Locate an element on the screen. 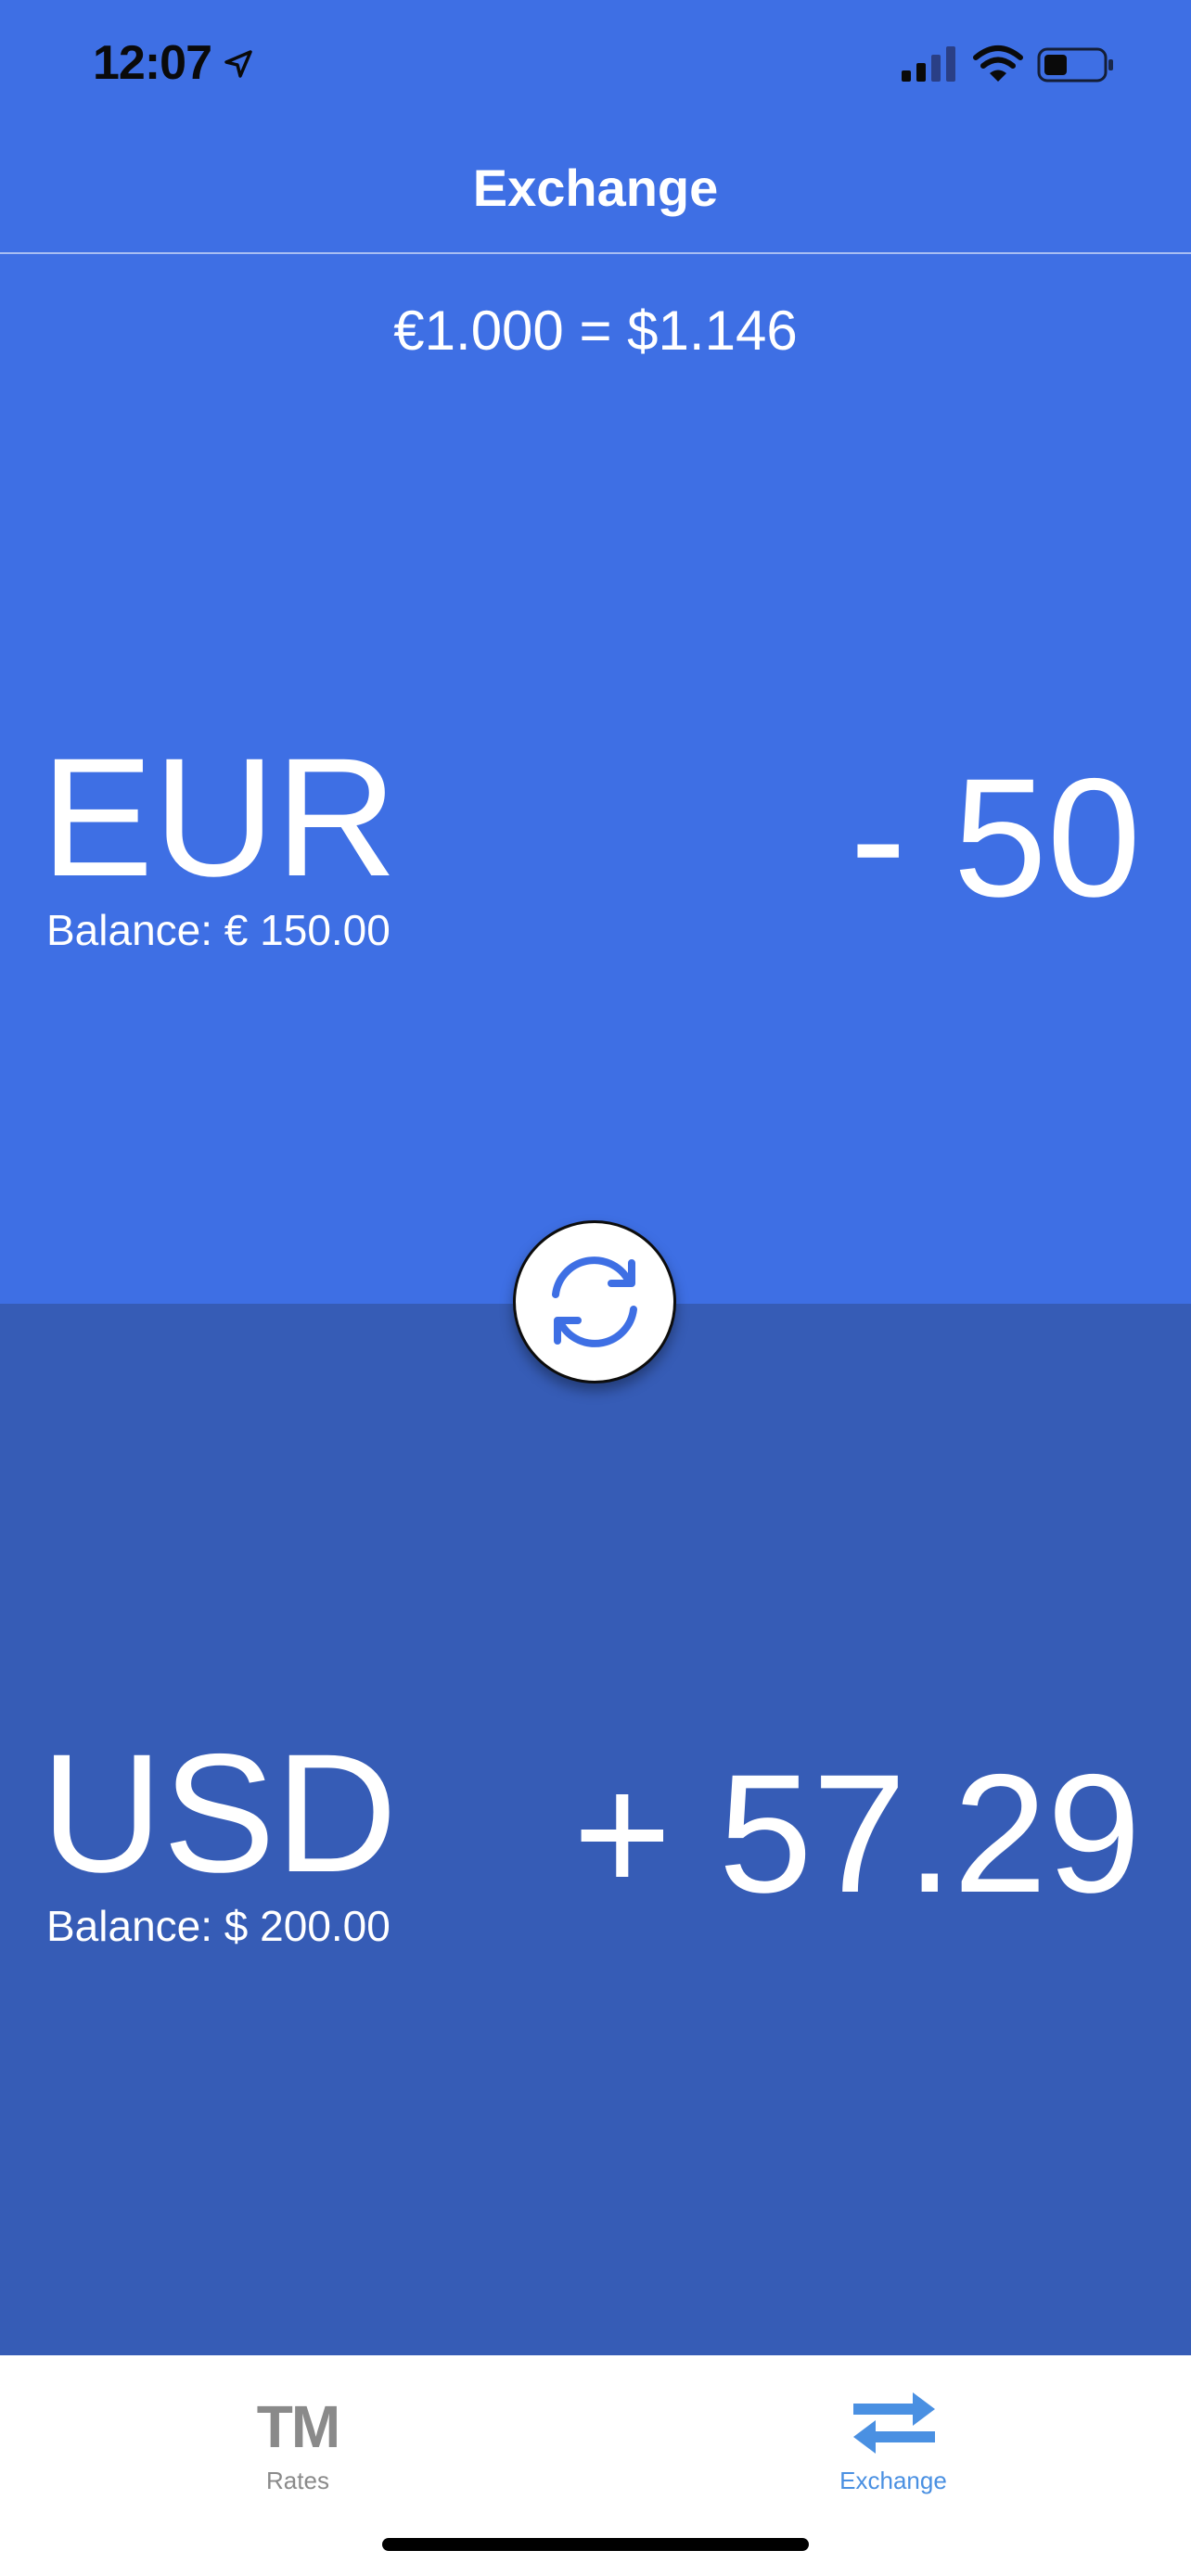 This screenshot has height=2576, width=1191. from-currency-balance: Balance: € 150.00 is located at coordinates (218, 930).